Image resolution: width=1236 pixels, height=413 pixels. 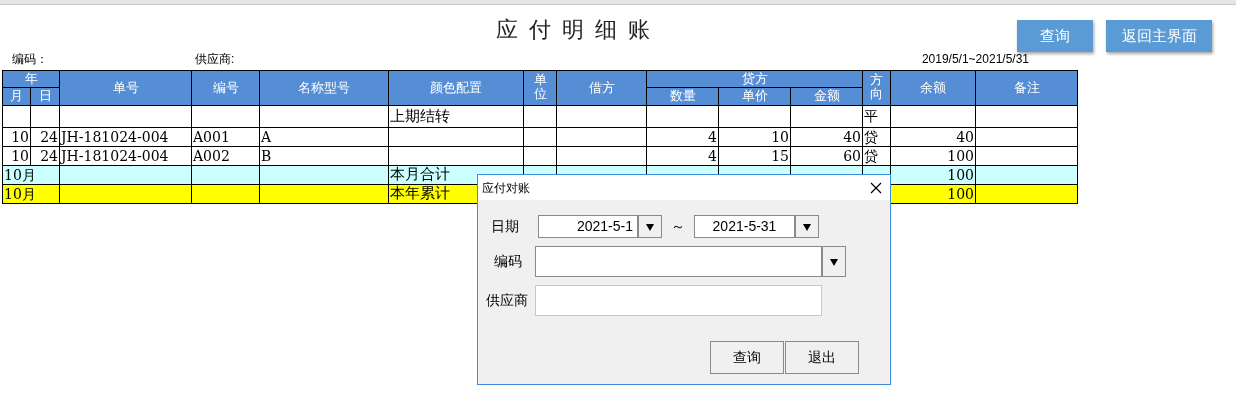 I want to click on column-header: 年, so click(x=31, y=79).